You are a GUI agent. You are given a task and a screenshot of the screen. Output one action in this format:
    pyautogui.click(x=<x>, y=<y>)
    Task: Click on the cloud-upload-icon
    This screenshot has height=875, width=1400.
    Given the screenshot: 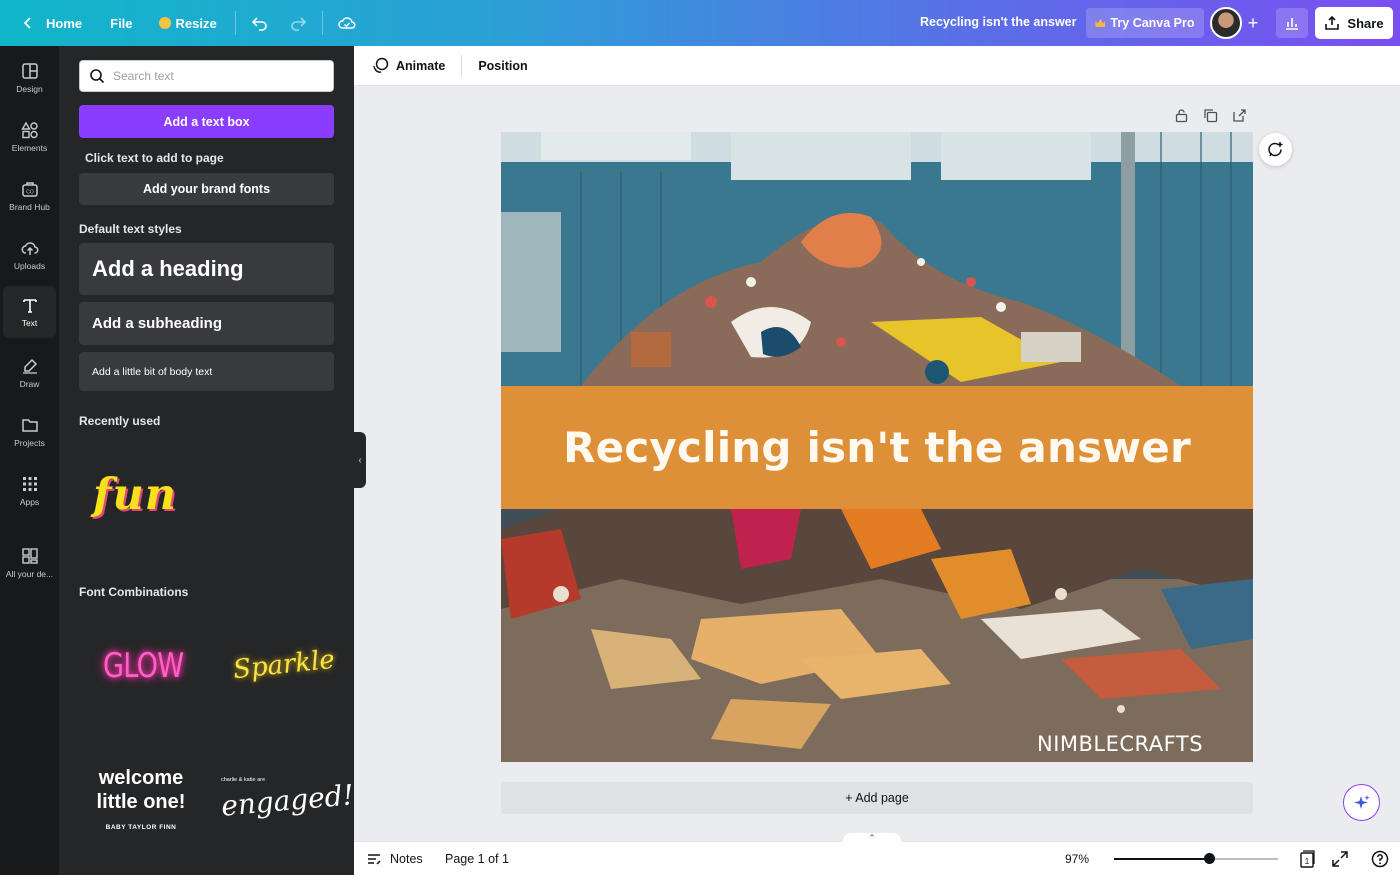 What is the action you would take?
    pyautogui.click(x=29, y=248)
    